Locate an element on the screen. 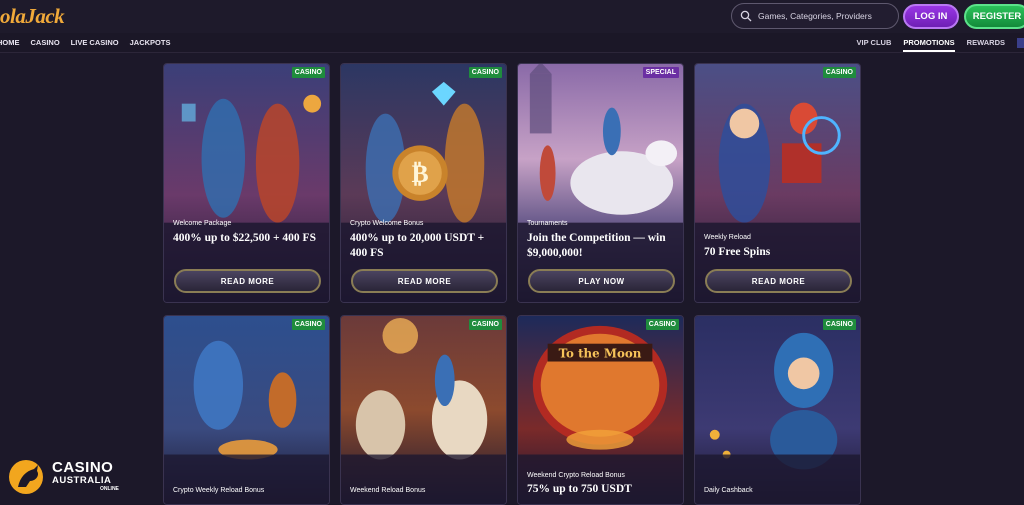  search-icon is located at coordinates (746, 16).